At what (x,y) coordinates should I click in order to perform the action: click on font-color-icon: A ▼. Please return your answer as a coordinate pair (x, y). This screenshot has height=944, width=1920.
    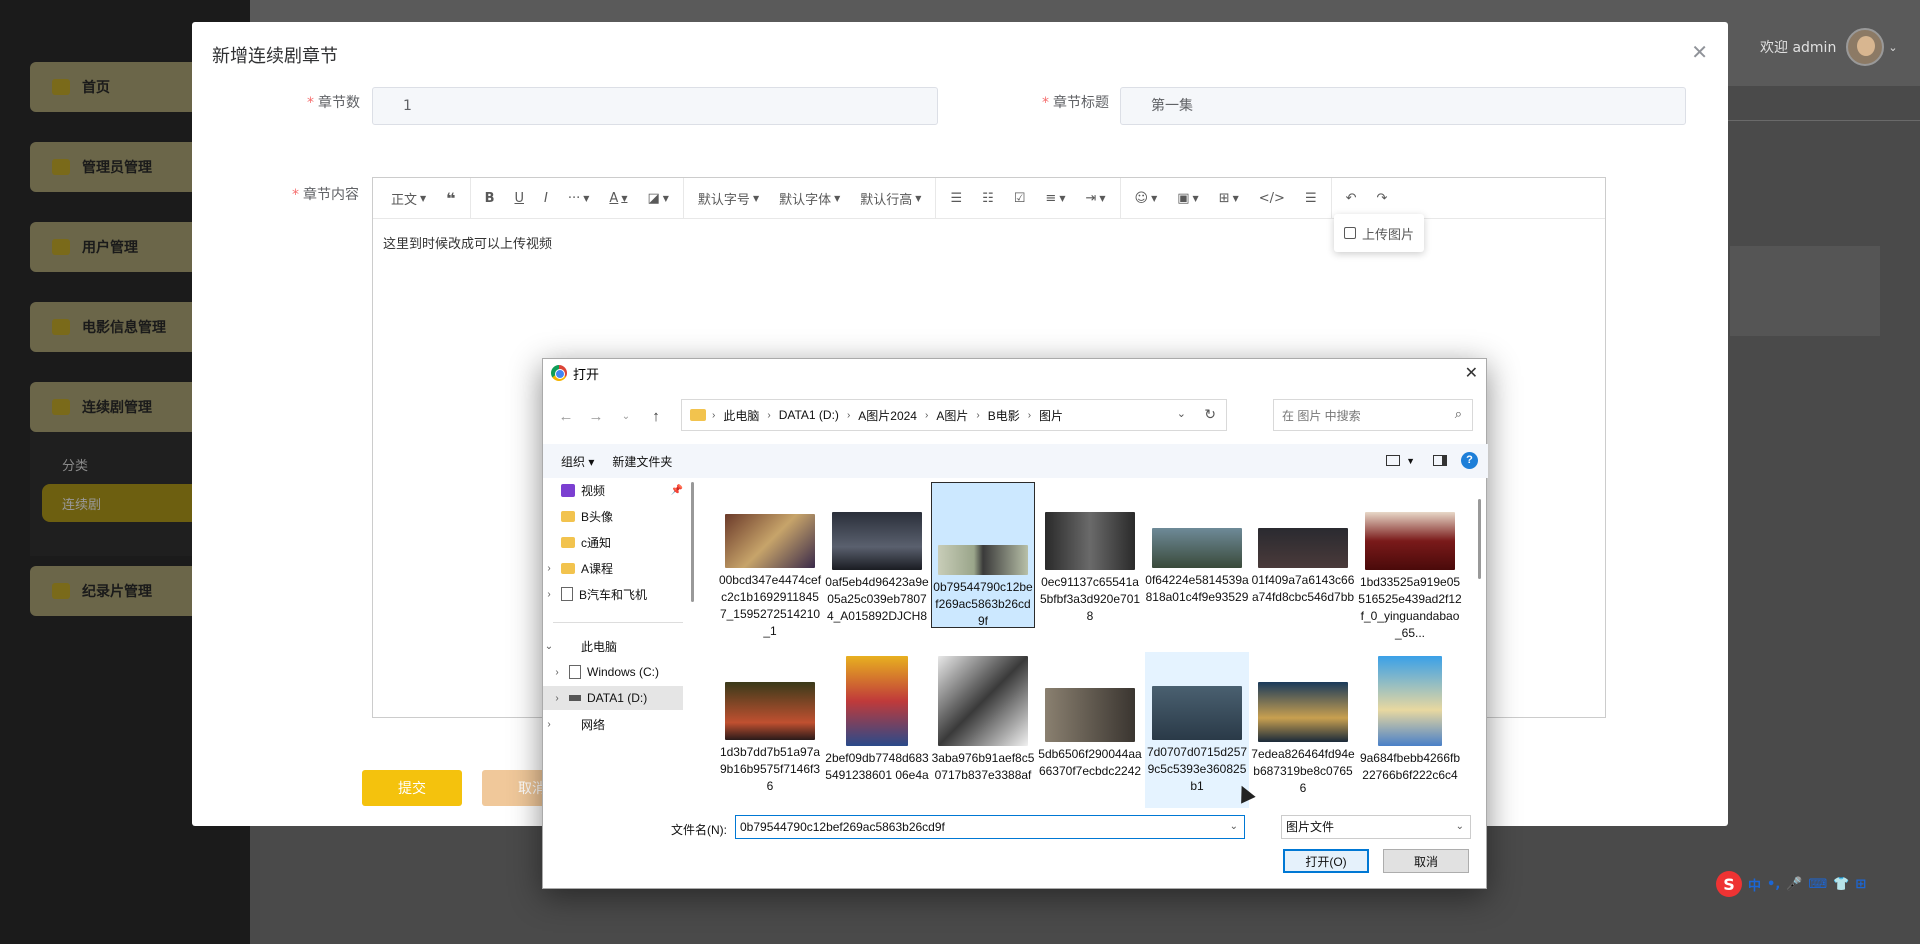
    Looking at the image, I should click on (618, 198).